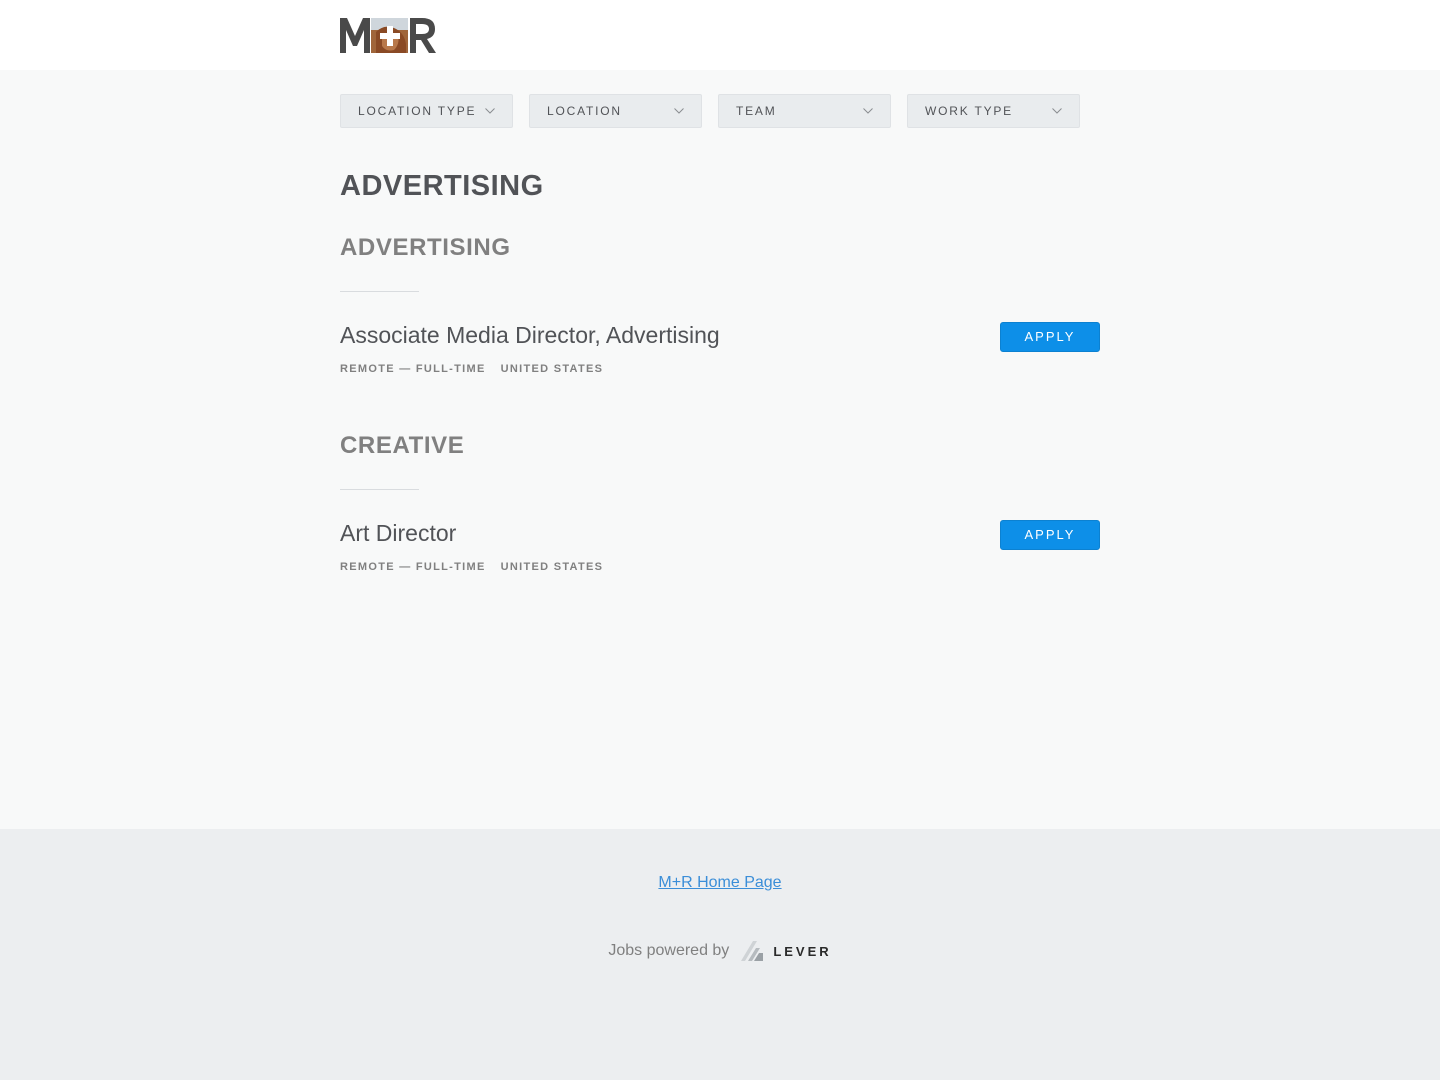 The height and width of the screenshot is (1080, 1440). Describe the element at coordinates (442, 186) in the screenshot. I see `department-title: ADVERTISING` at that location.